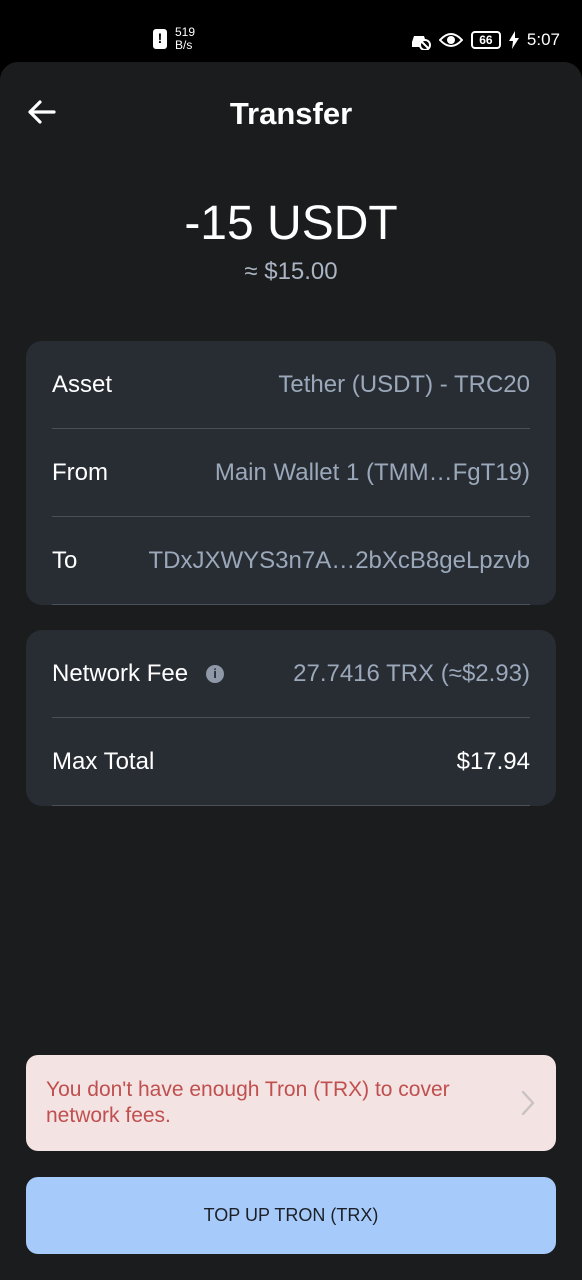 The height and width of the screenshot is (1280, 582). What do you see at coordinates (291, 762) in the screenshot?
I see `fee-row-max-total: Max Total $17.94` at bounding box center [291, 762].